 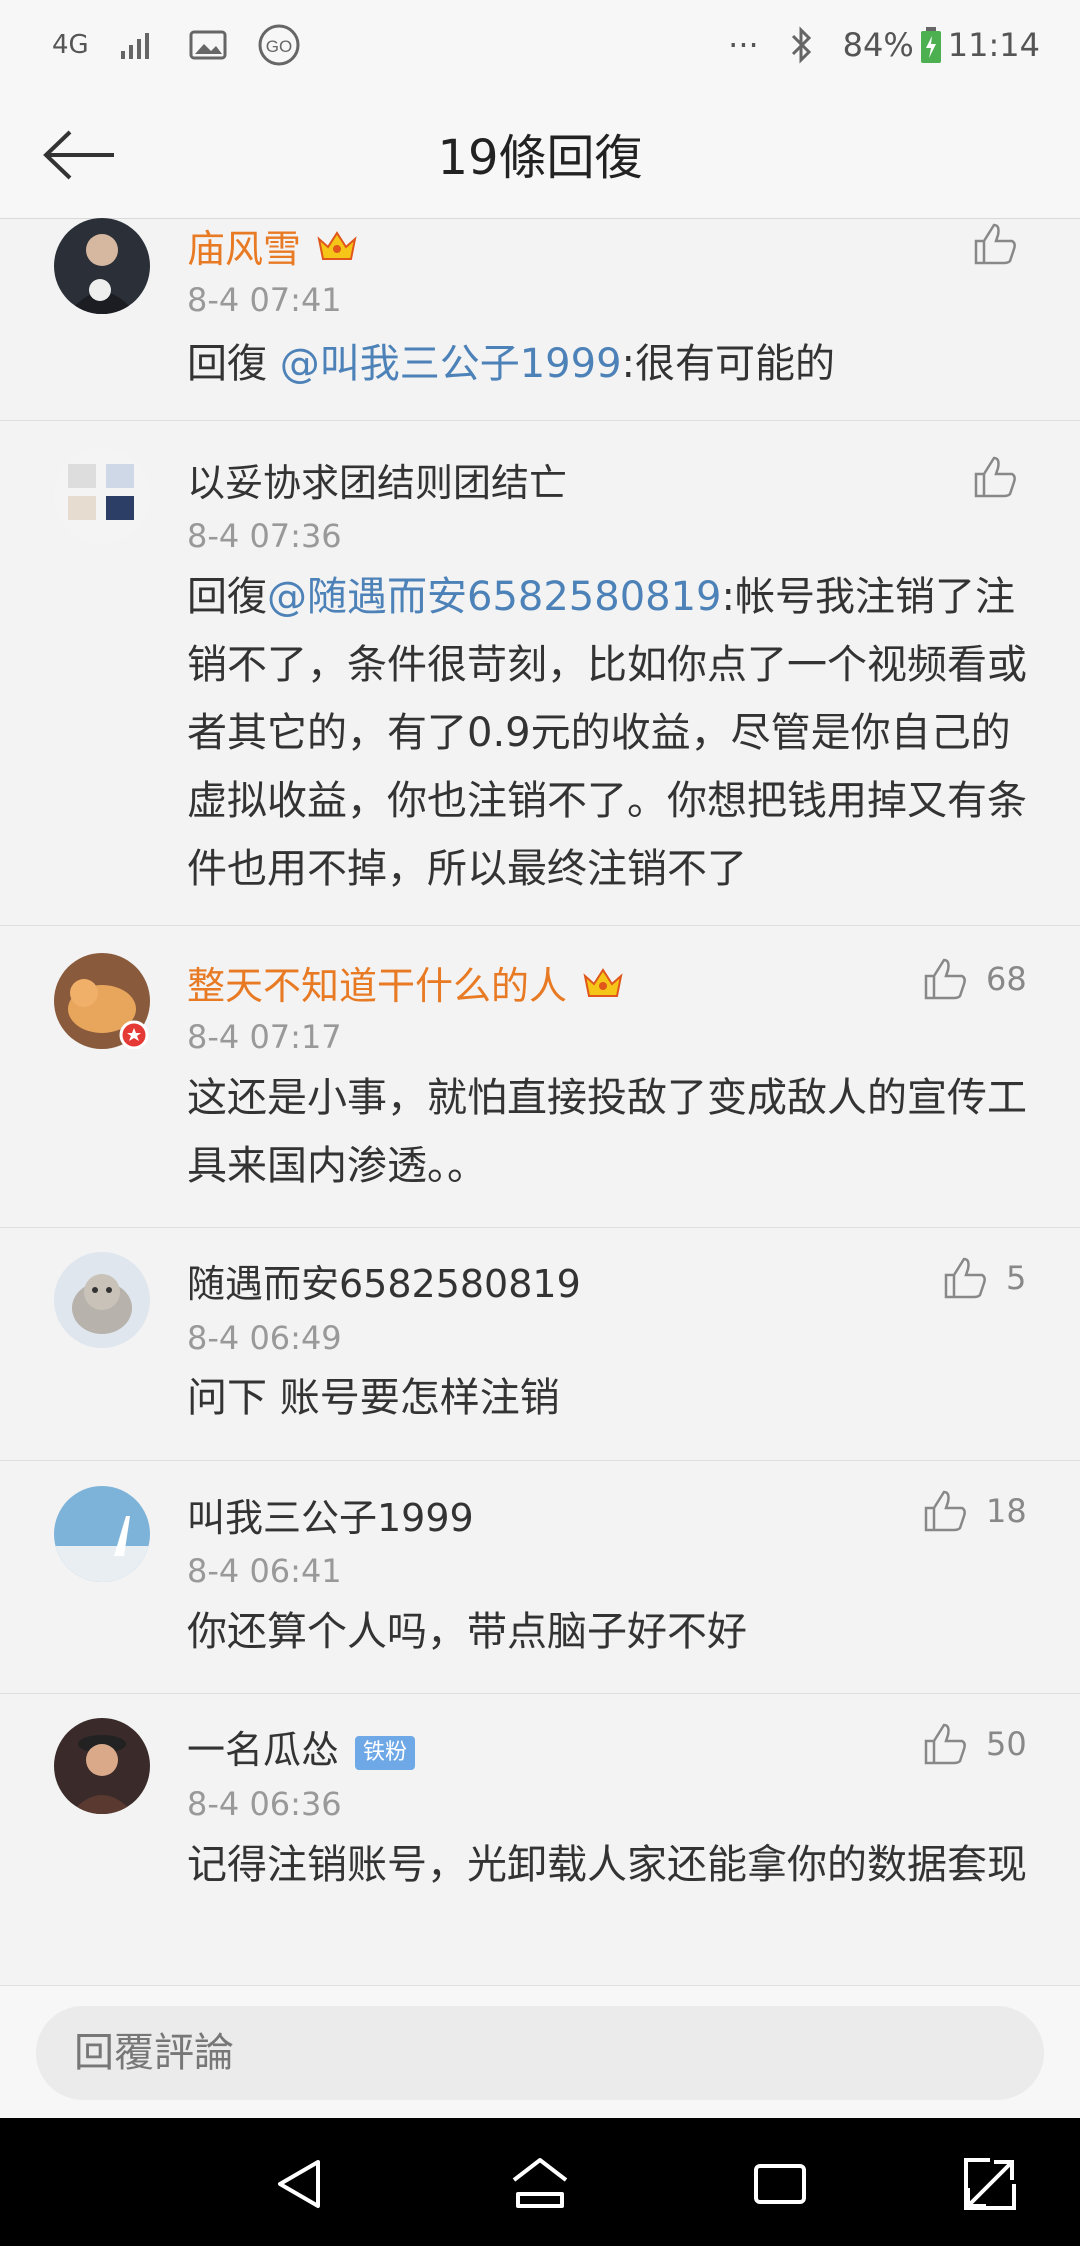 What do you see at coordinates (974, 1511) in the screenshot?
I see `like-button: 18` at bounding box center [974, 1511].